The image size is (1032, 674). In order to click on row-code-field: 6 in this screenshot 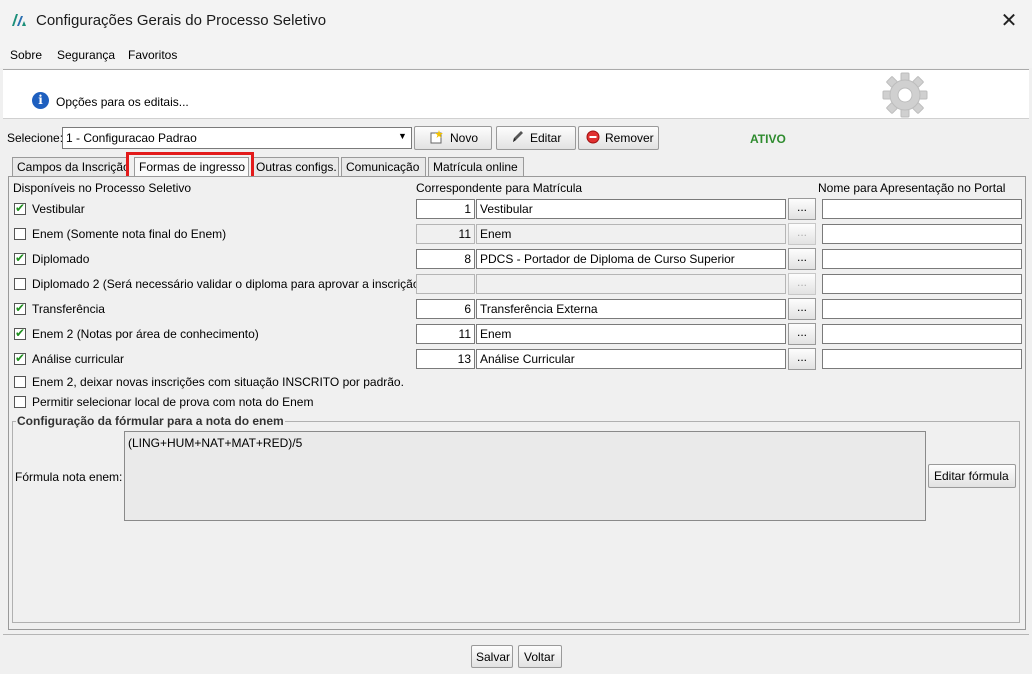, I will do `click(445, 309)`.